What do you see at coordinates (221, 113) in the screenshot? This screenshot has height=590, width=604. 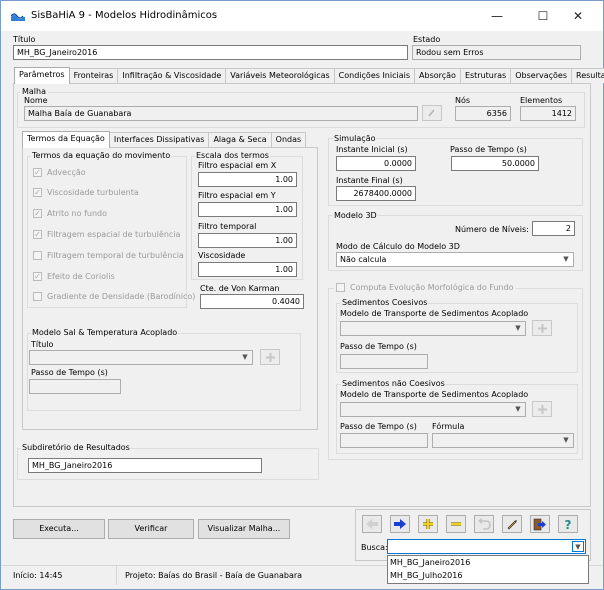 I see `malha-nome-field: Malha Baía de Guanabara` at bounding box center [221, 113].